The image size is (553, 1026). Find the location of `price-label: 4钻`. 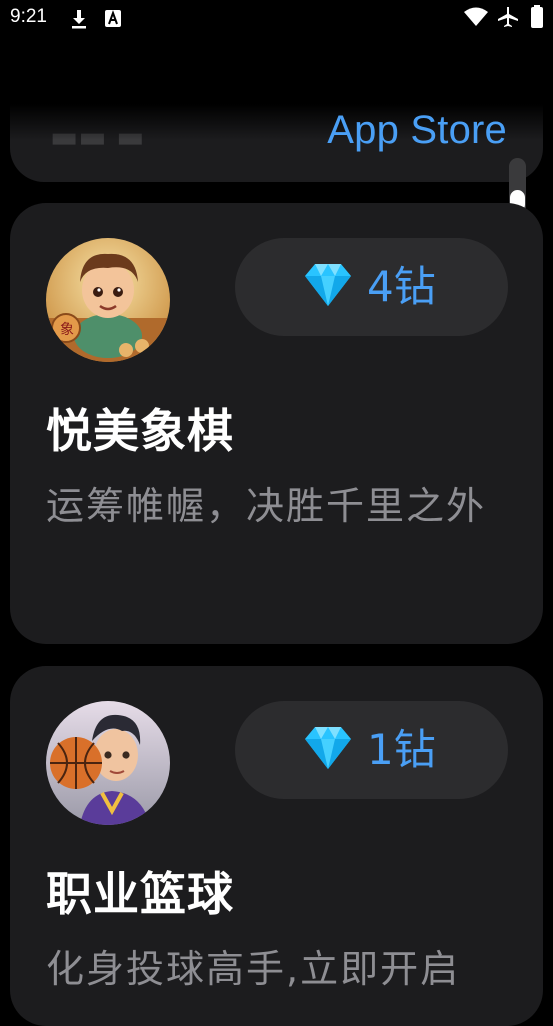

price-label: 4钻 is located at coordinates (401, 286).